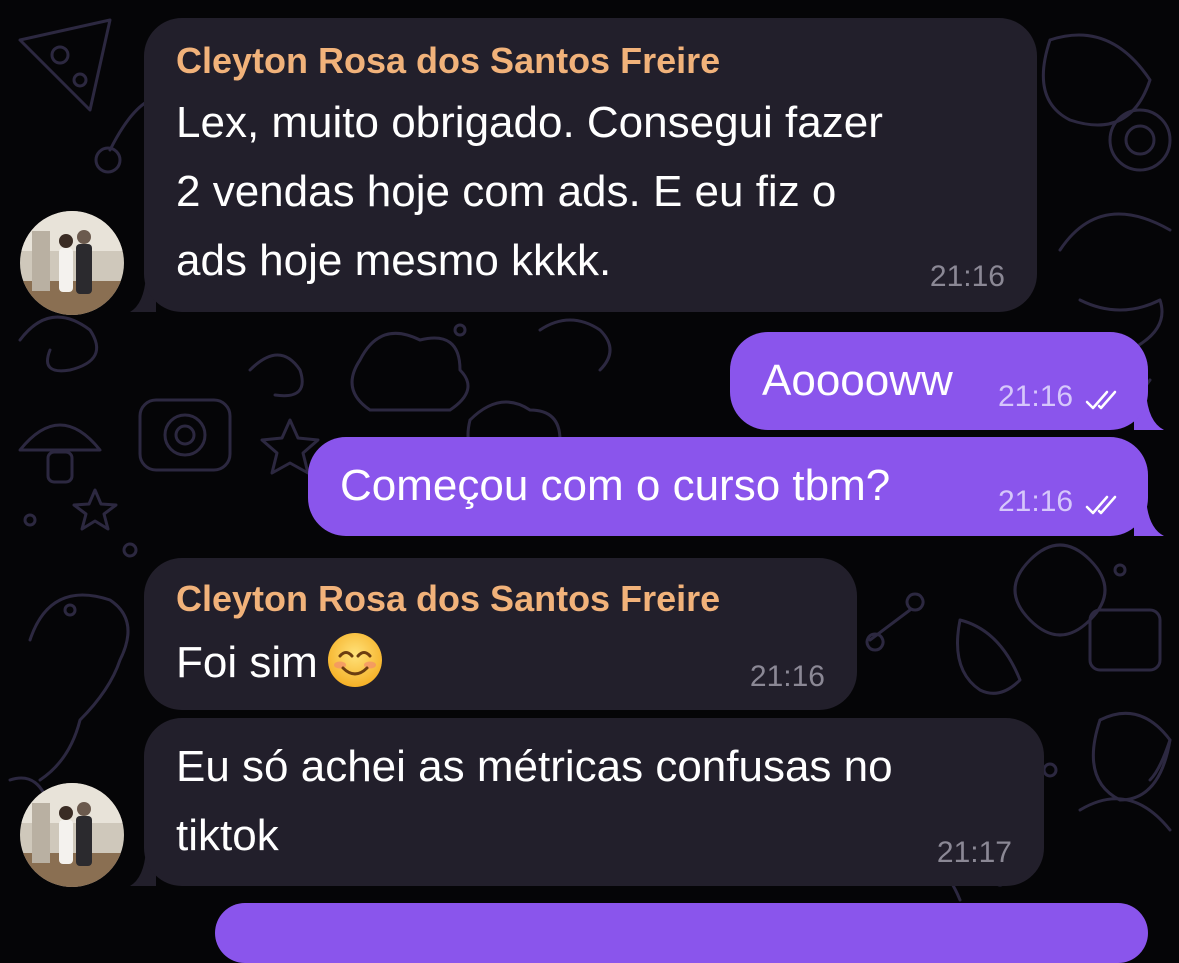 This screenshot has height=963, width=1179. I want to click on message-text-line: tiktok, so click(227, 835).